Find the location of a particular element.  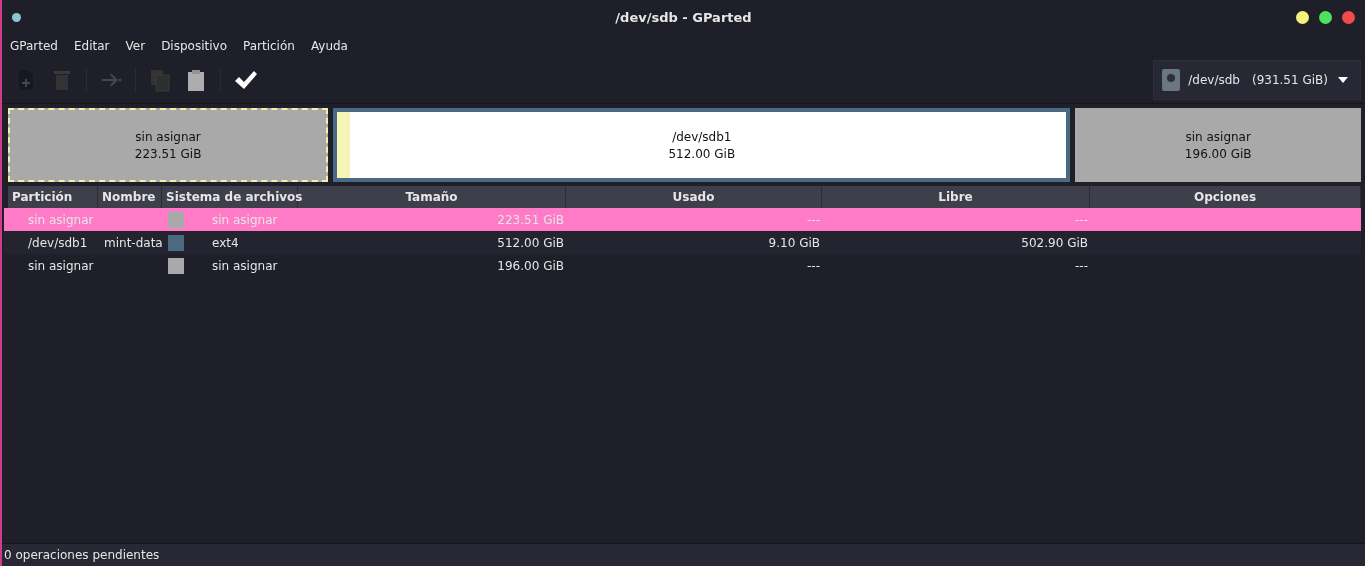

table-cell: ext4 is located at coordinates (225, 242).